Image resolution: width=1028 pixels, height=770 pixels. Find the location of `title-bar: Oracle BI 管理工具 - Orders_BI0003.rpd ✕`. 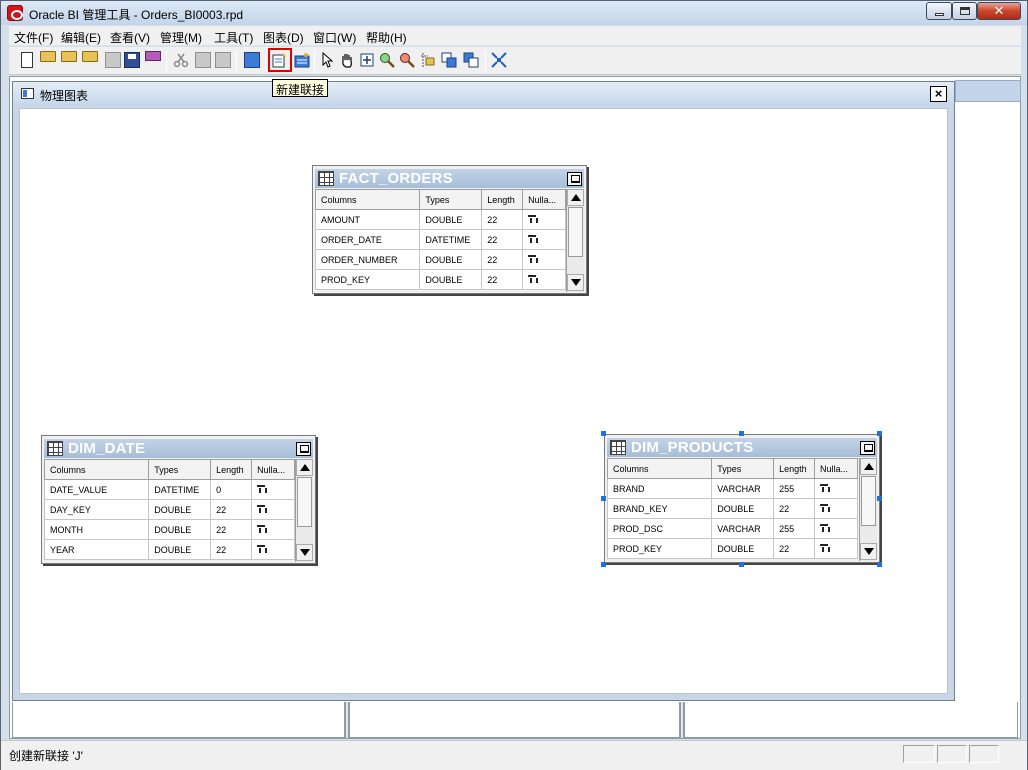

title-bar: Oracle BI 管理工具 - Orders_BI0003.rpd ✕ is located at coordinates (514, 13).